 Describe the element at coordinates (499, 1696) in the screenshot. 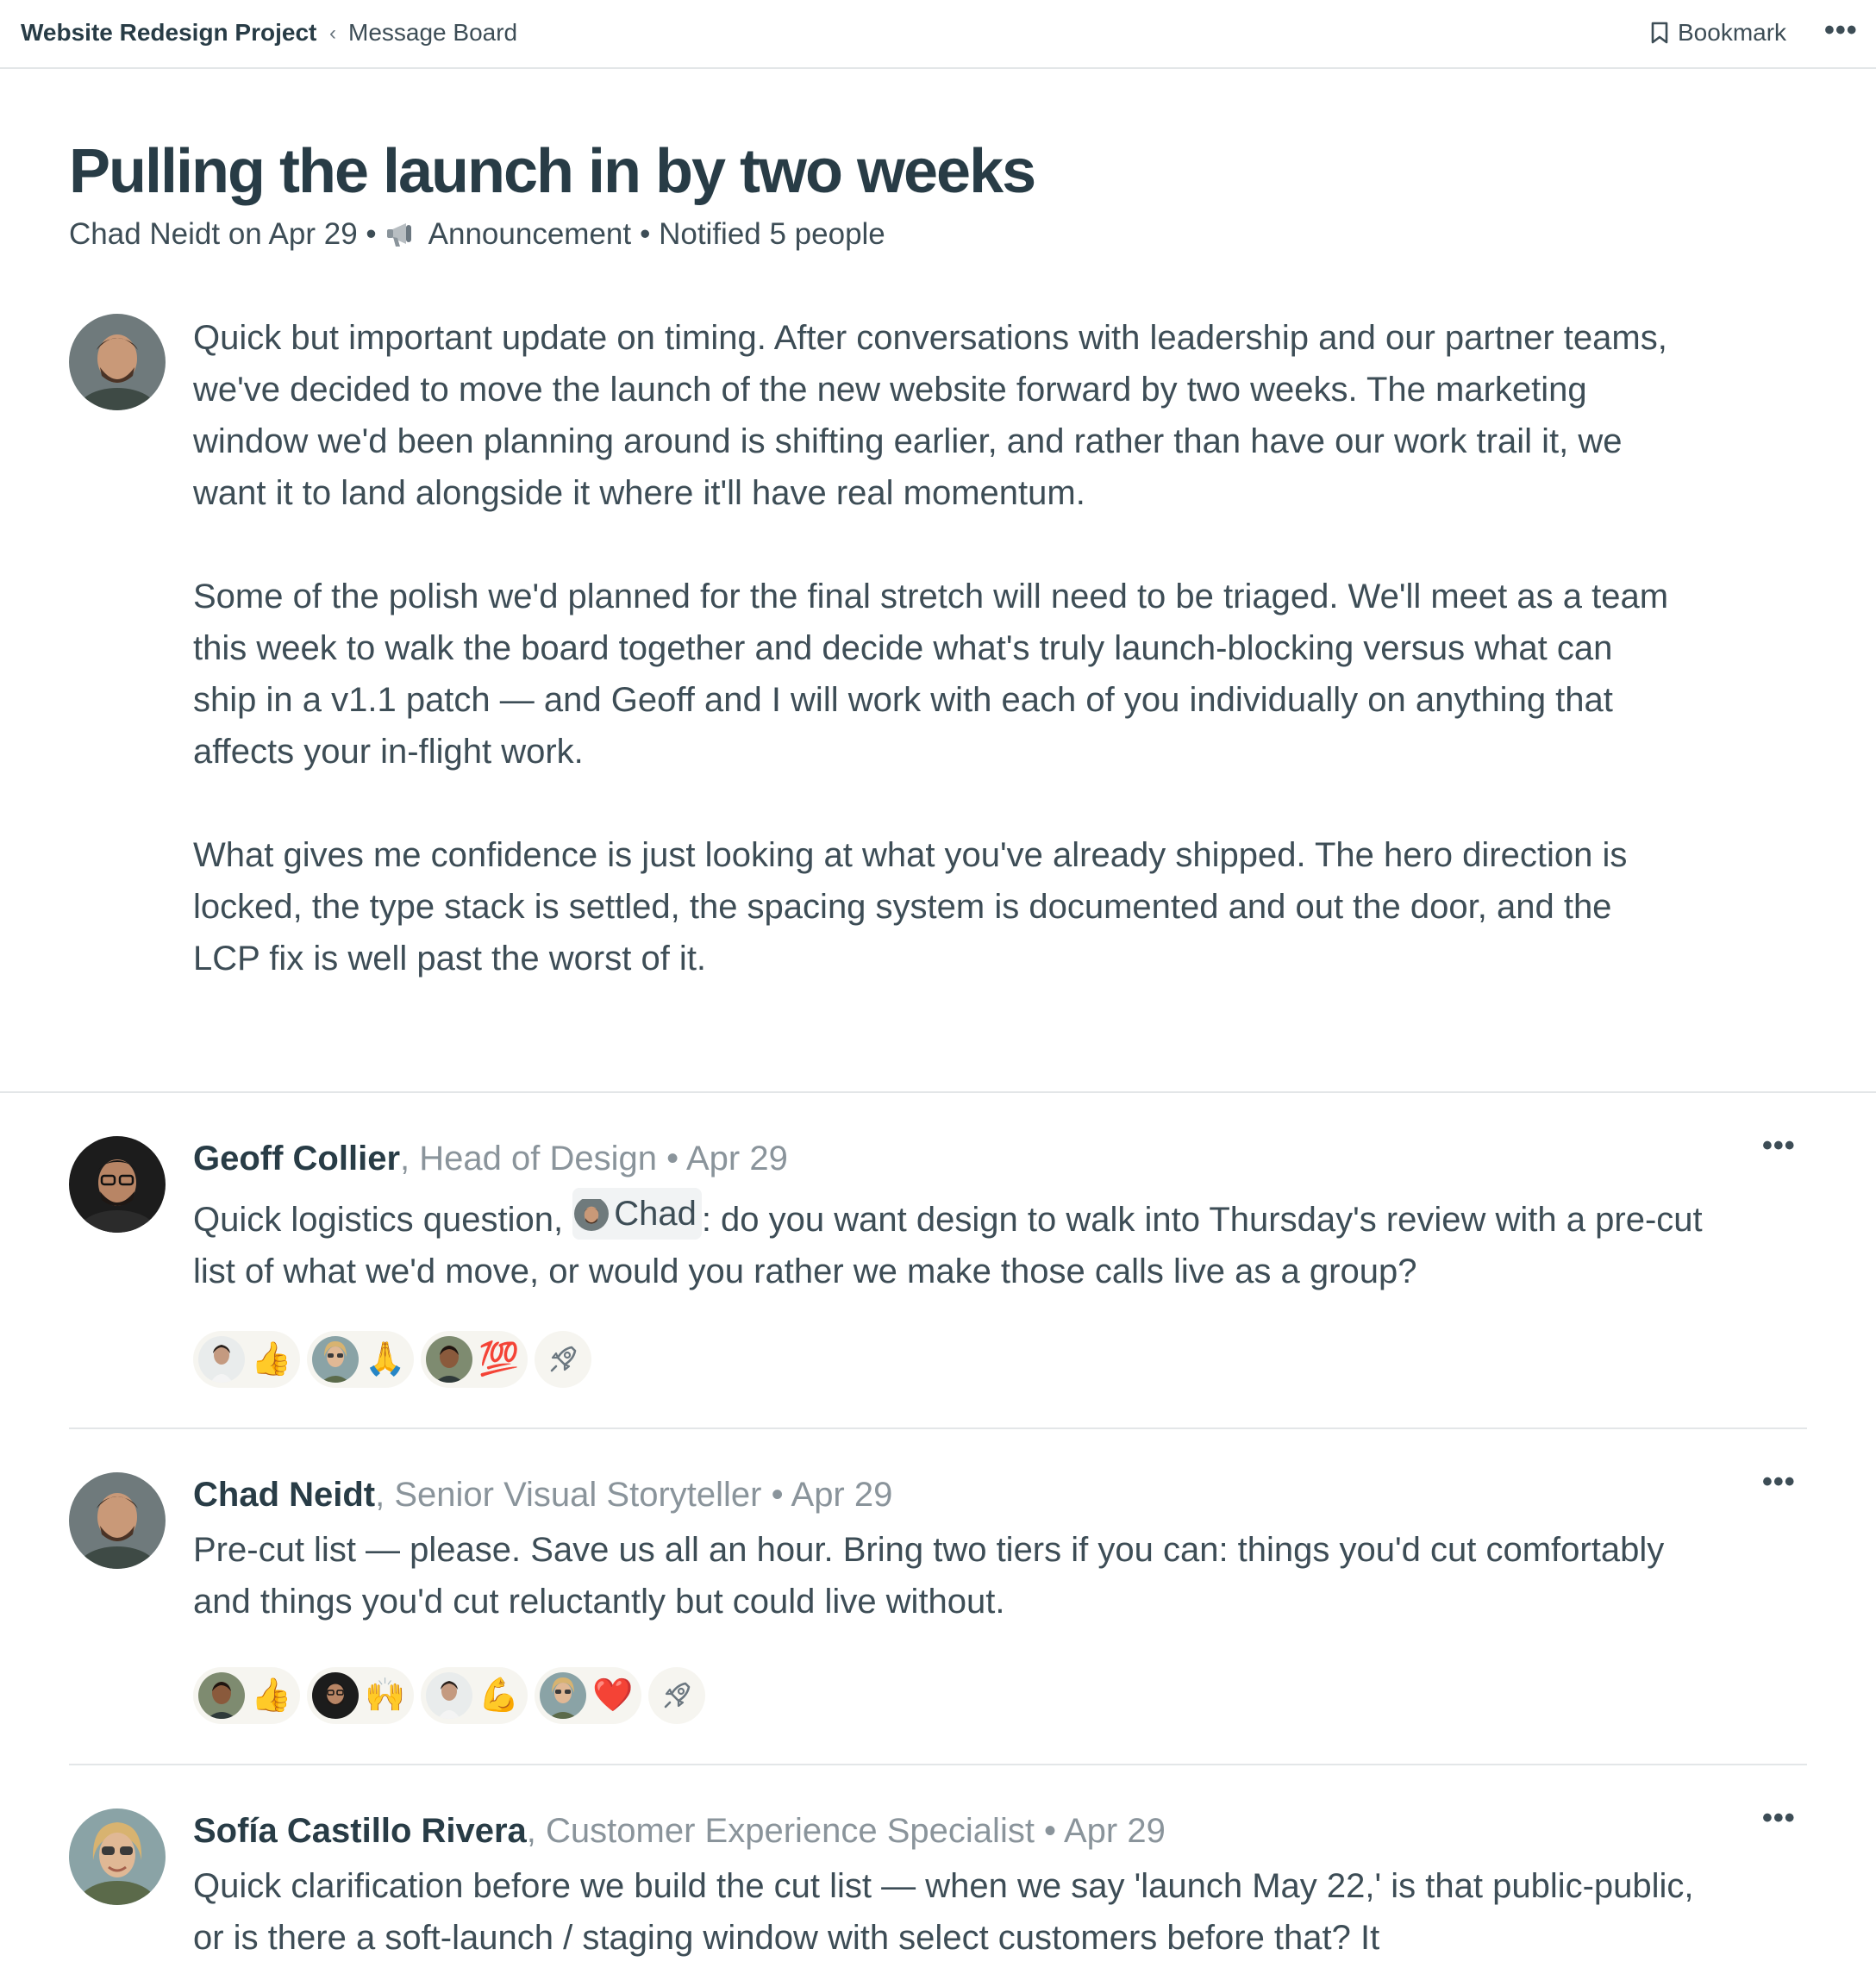

I see `reaction-emoji: 💪` at that location.